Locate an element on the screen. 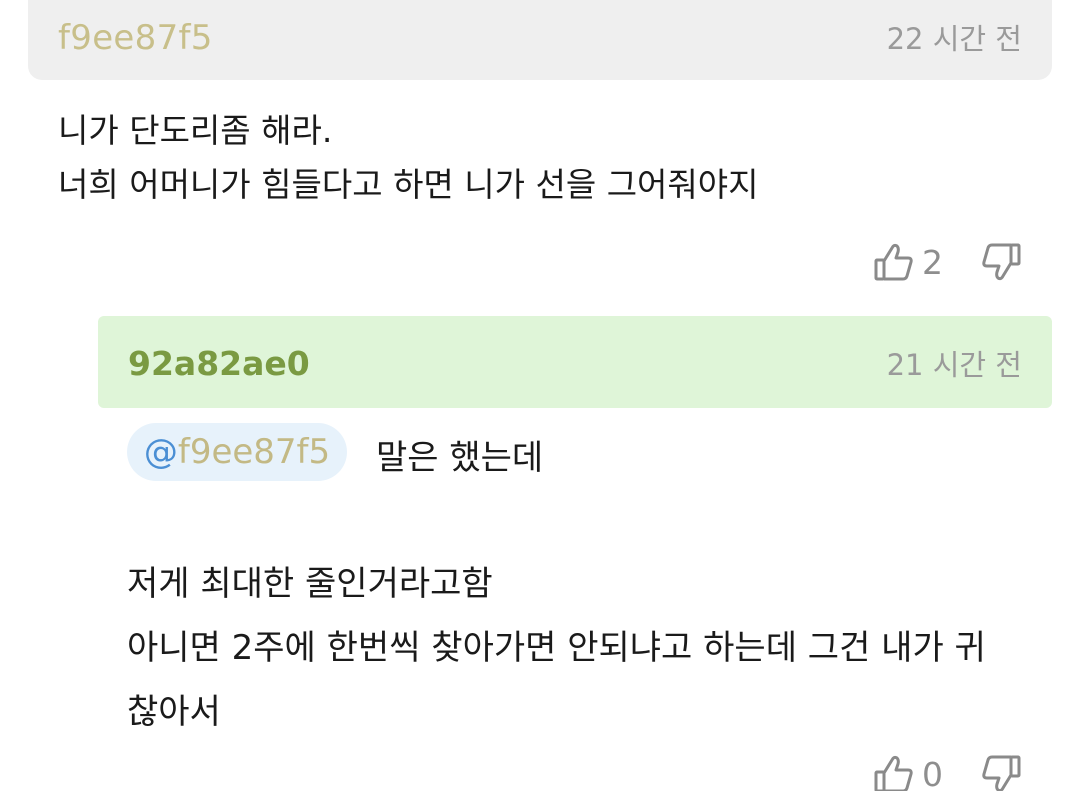 This screenshot has height=791, width=1080. reply-actions: 0 is located at coordinates (947, 771).